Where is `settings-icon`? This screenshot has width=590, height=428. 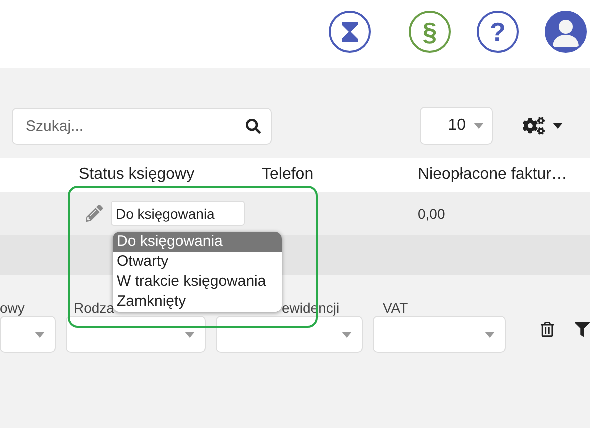 settings-icon is located at coordinates (534, 126).